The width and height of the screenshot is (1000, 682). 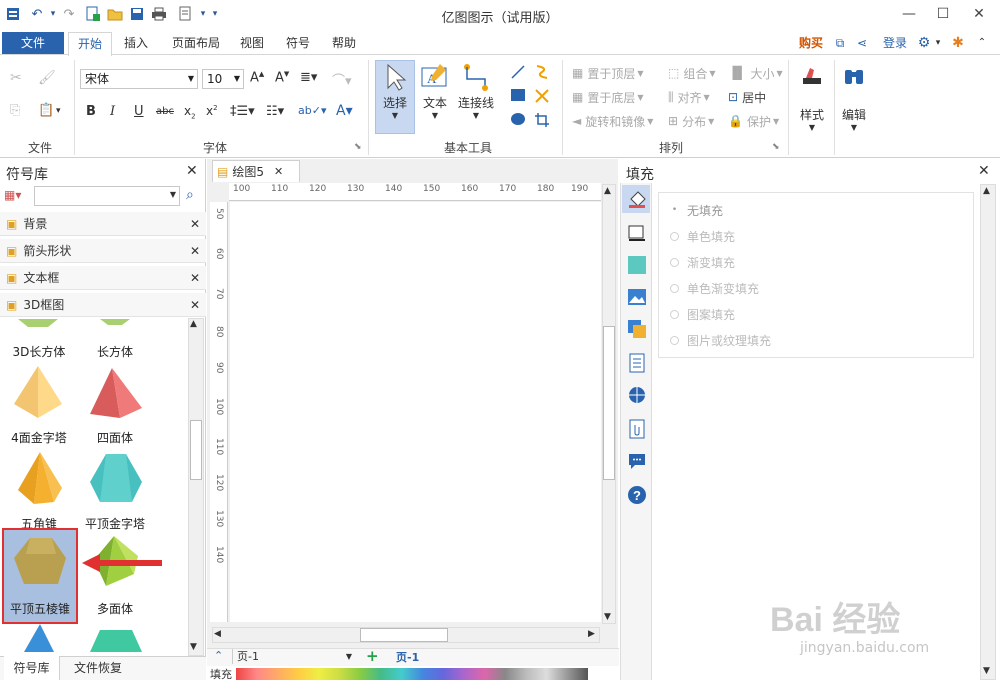 I want to click on maximize-button: ☐, so click(x=943, y=14).